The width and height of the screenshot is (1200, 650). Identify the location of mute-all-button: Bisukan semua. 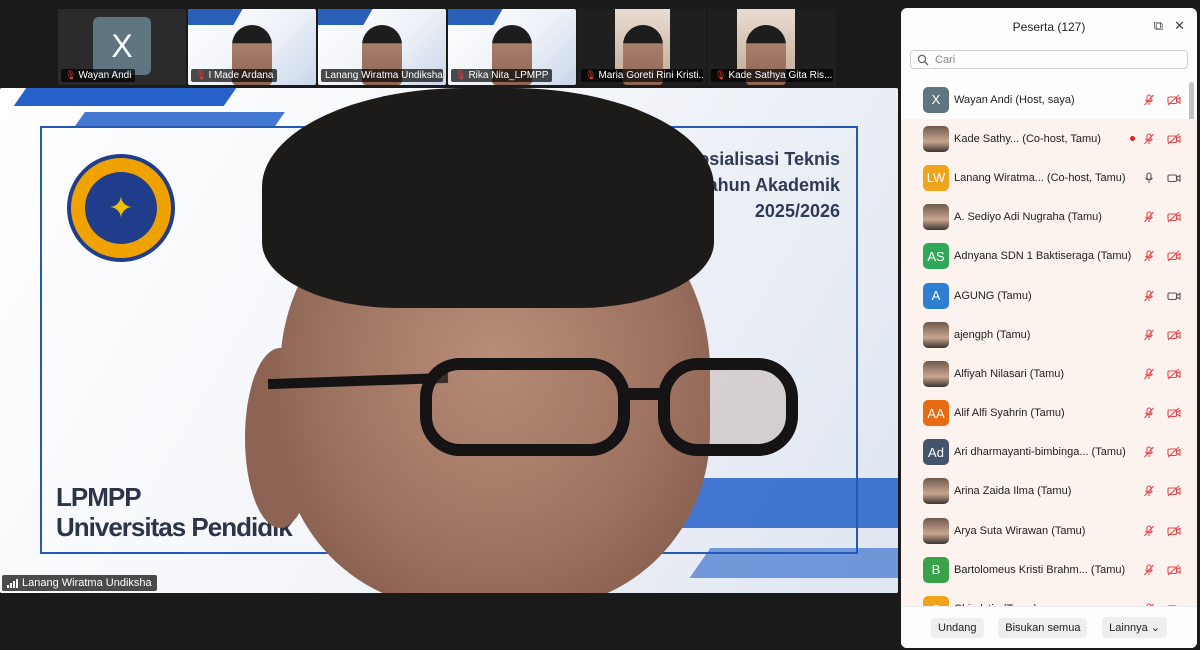
(1043, 627).